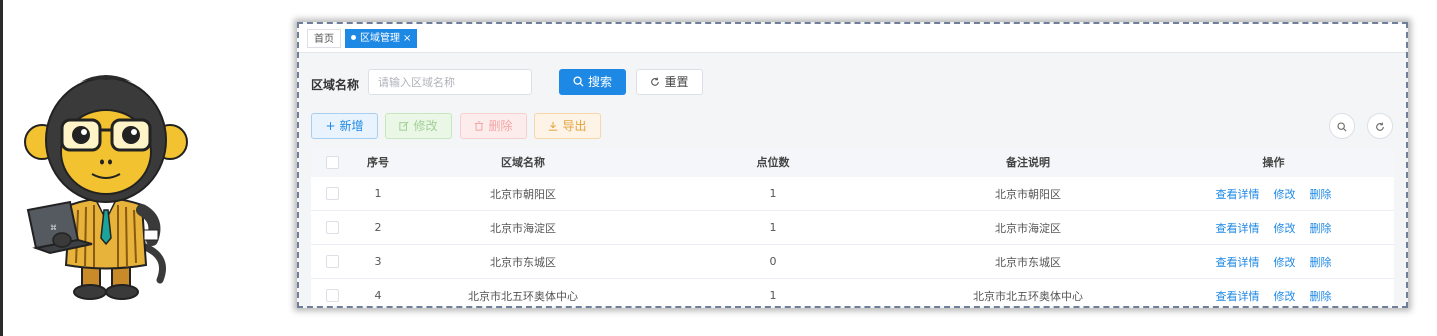 The image size is (1437, 336). I want to click on select-all-cell, so click(332, 162).